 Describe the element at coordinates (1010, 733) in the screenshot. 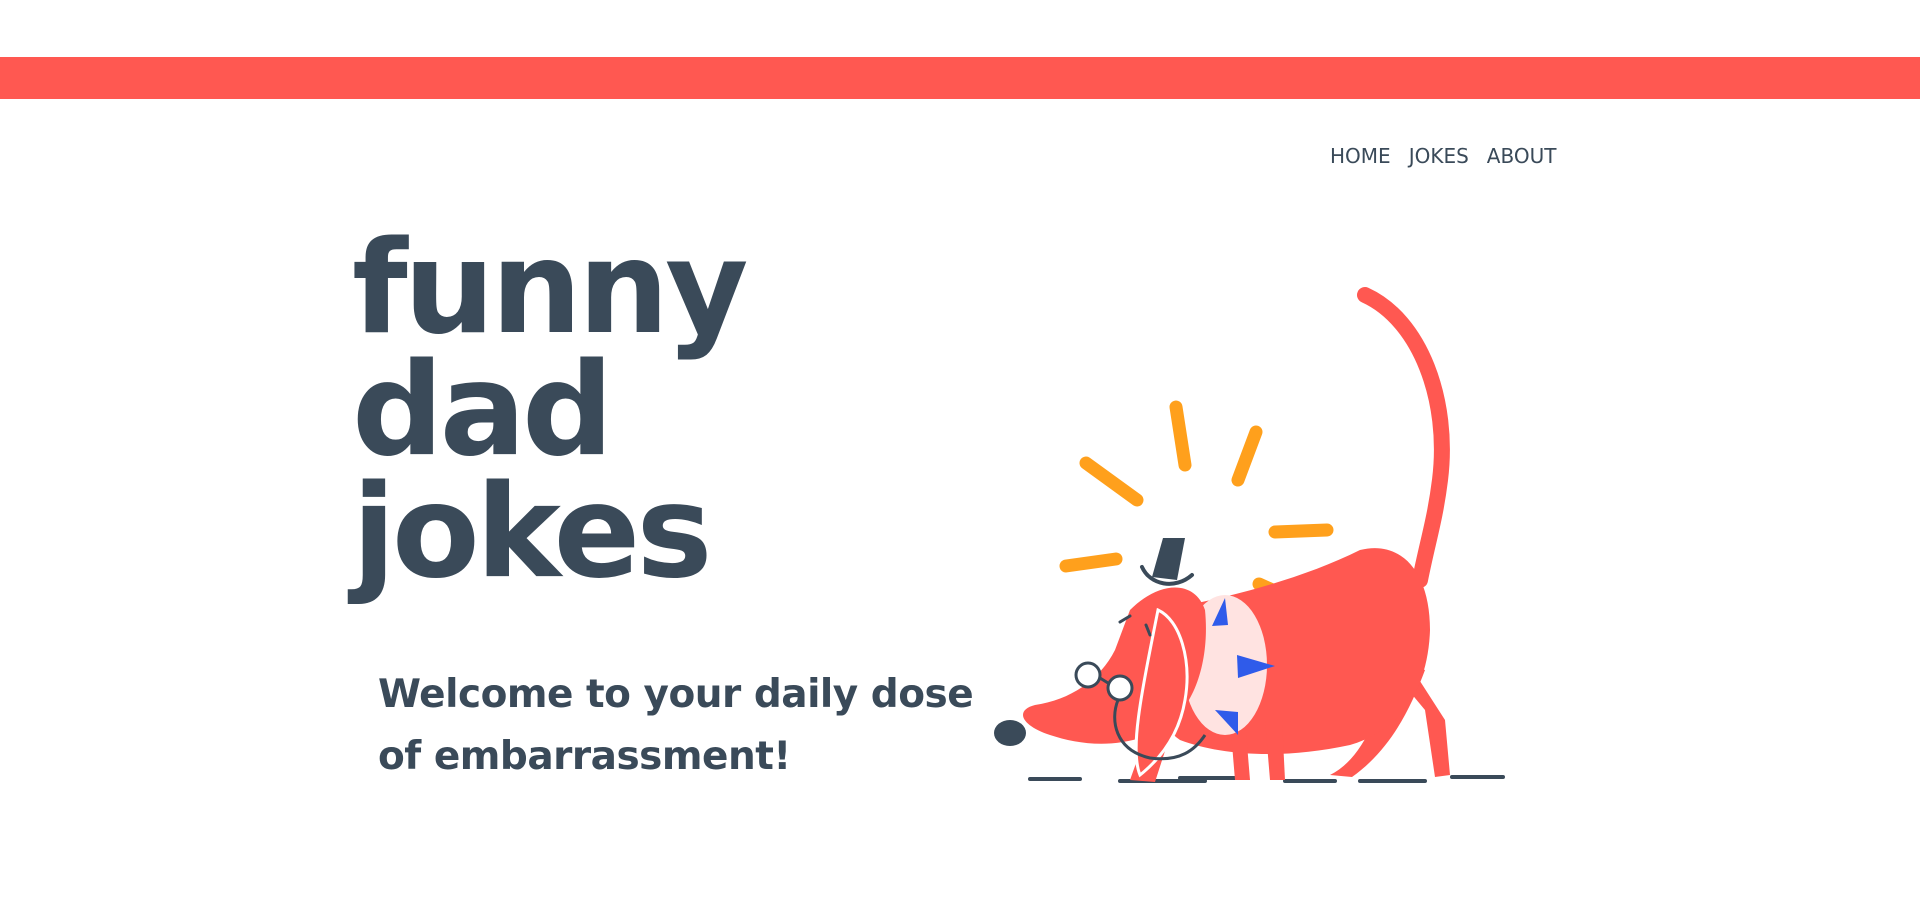

I see `dog-nose` at that location.